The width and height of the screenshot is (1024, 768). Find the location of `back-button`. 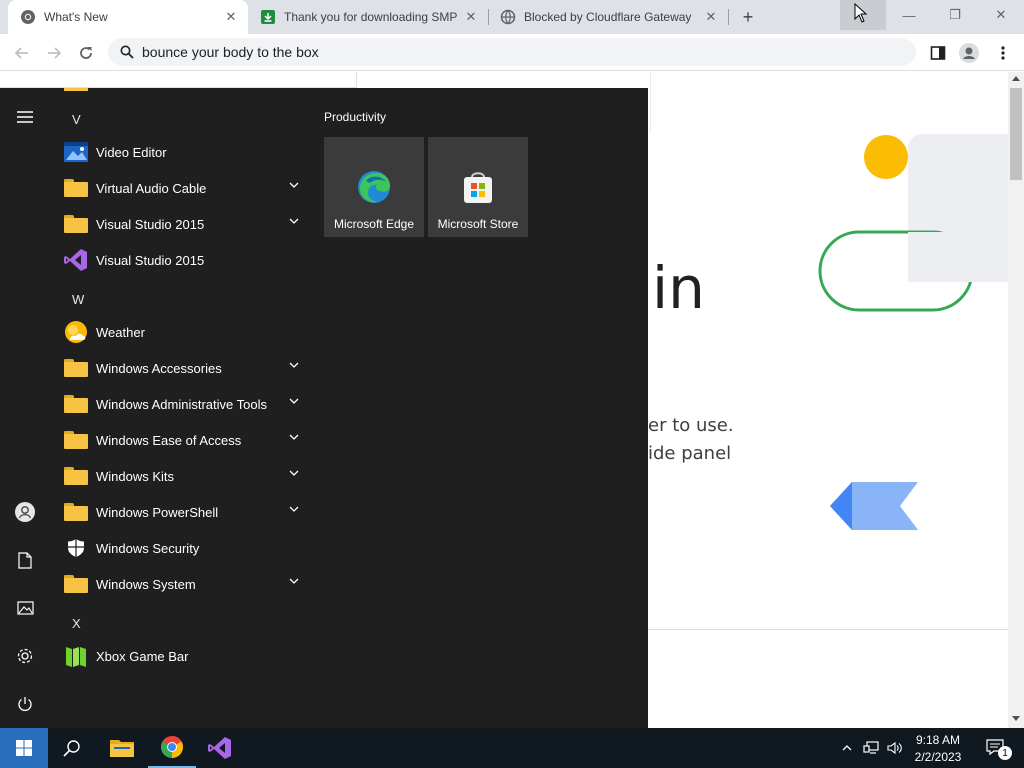

back-button is located at coordinates (22, 53).